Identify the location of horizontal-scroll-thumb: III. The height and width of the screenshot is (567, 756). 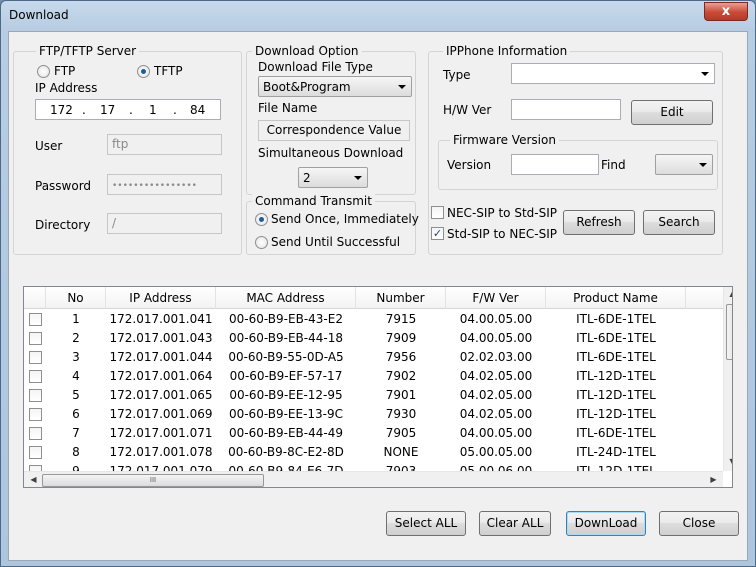
(153, 480).